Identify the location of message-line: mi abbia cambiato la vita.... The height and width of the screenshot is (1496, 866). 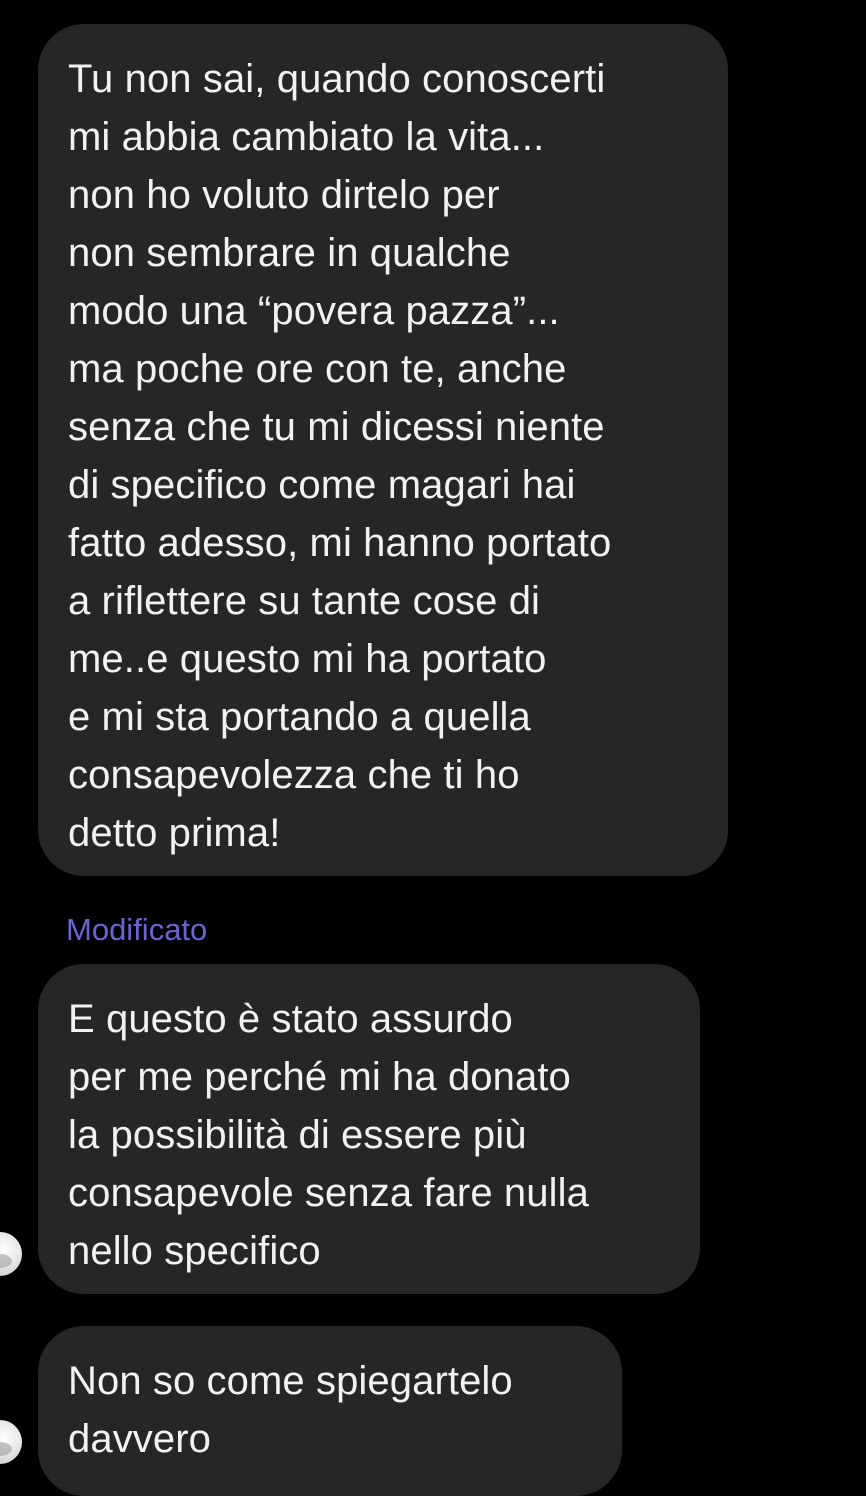
(306, 137).